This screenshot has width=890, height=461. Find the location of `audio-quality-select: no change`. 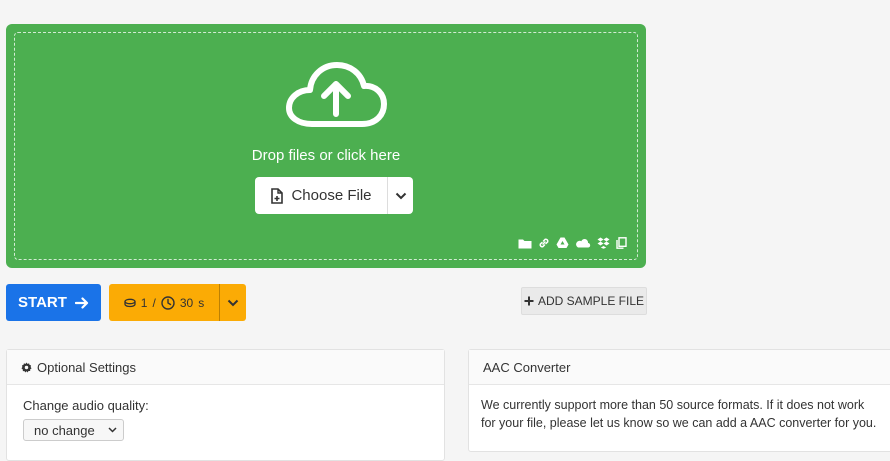

audio-quality-select: no change is located at coordinates (73, 430).